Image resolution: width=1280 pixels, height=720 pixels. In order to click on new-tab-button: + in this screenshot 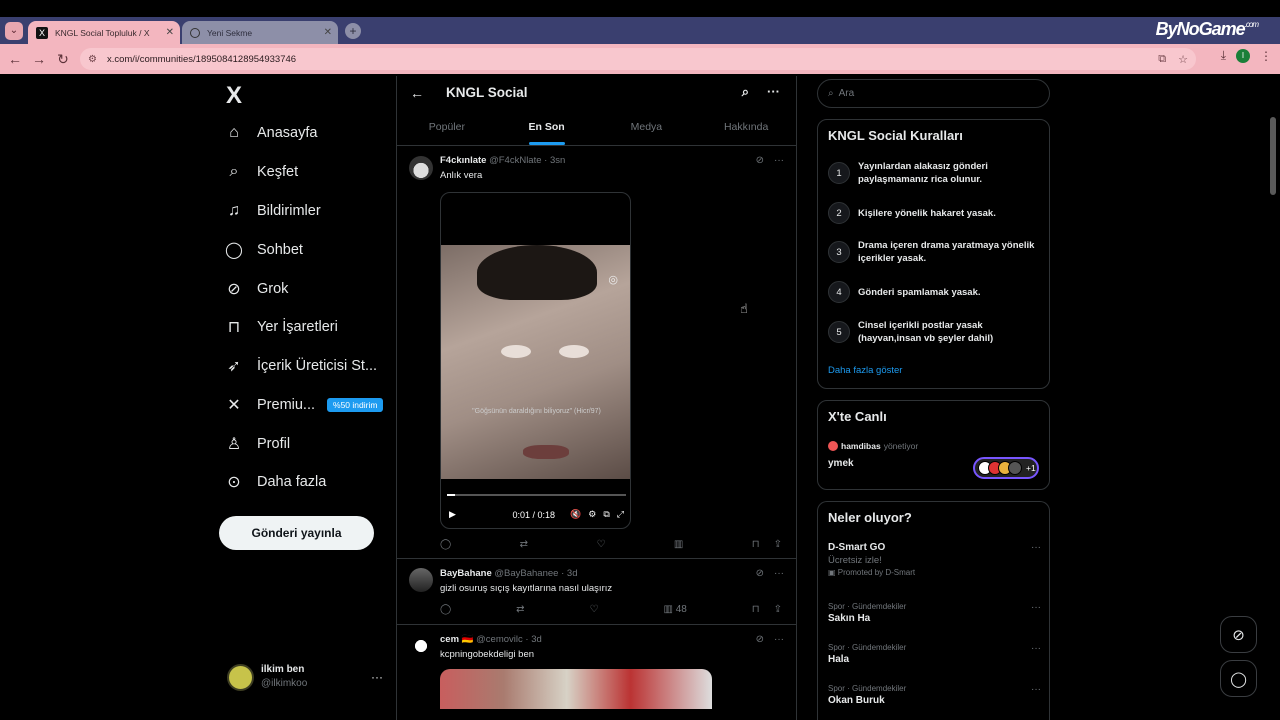, I will do `click(353, 30)`.